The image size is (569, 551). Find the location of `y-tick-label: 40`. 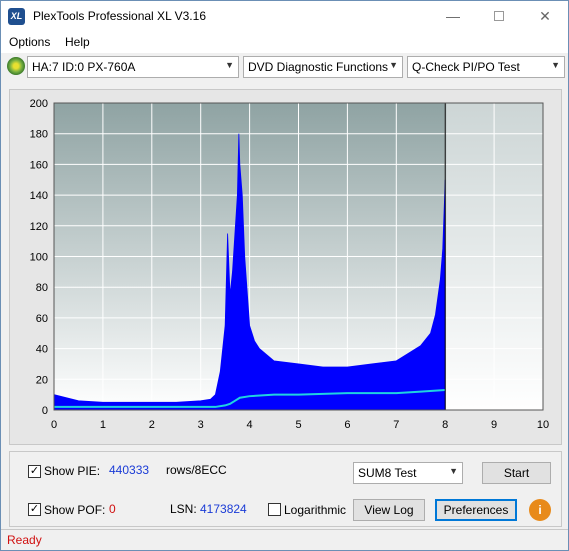

y-tick-label: 40 is located at coordinates (42, 350).